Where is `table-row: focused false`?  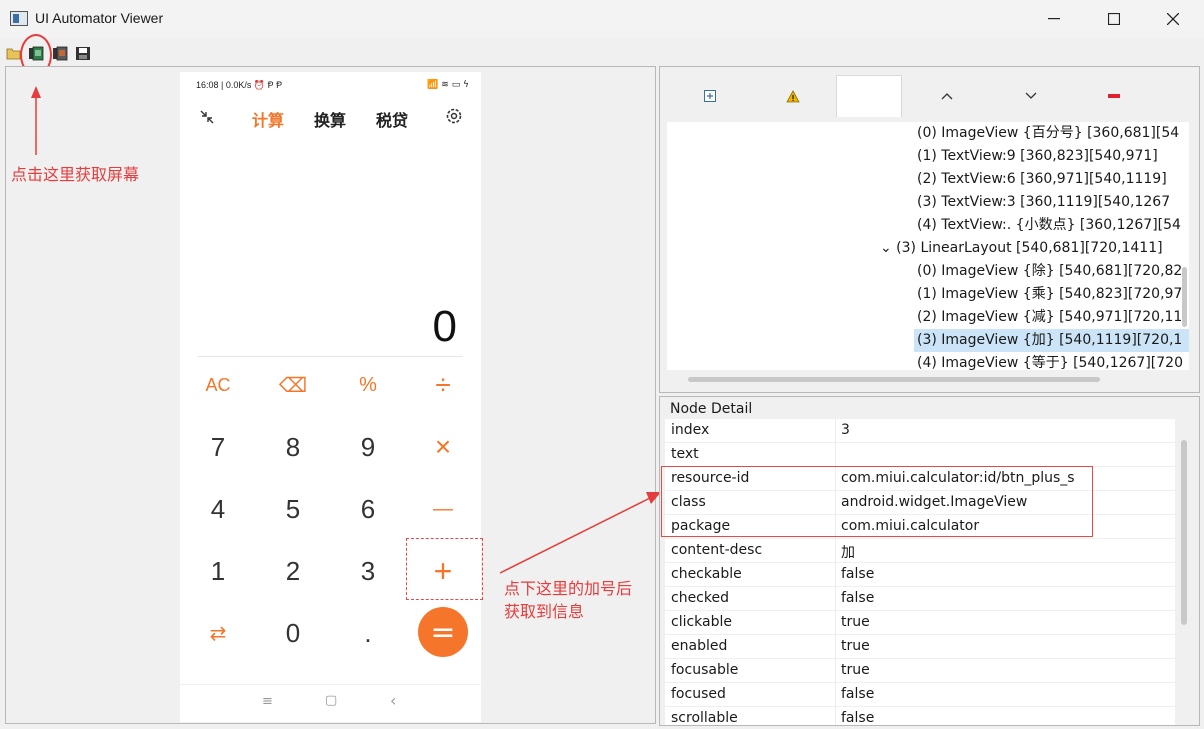 table-row: focused false is located at coordinates (920, 695).